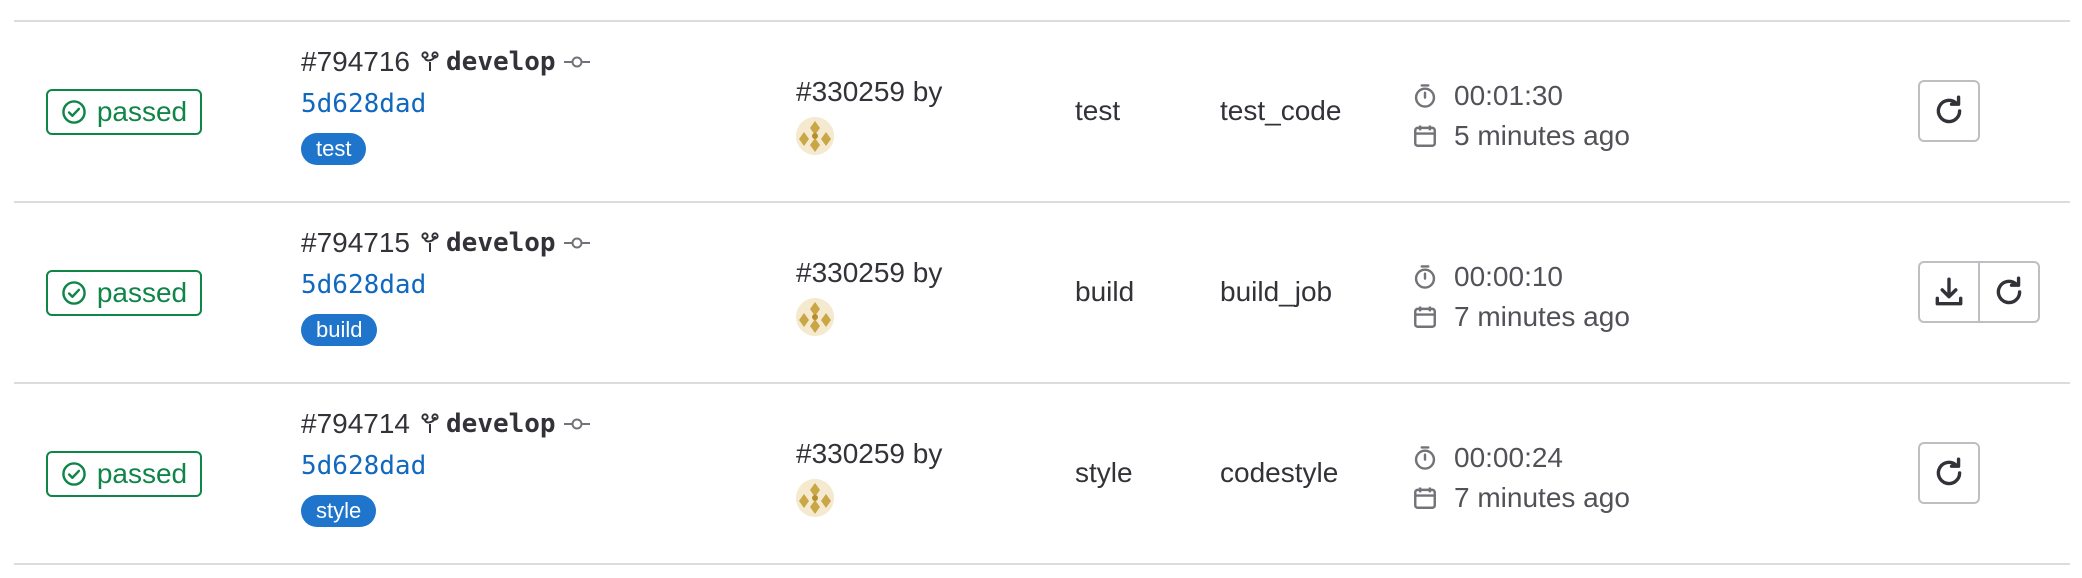 This screenshot has width=2082, height=578. What do you see at coordinates (1508, 95) in the screenshot?
I see `duration: 00:01:30` at bounding box center [1508, 95].